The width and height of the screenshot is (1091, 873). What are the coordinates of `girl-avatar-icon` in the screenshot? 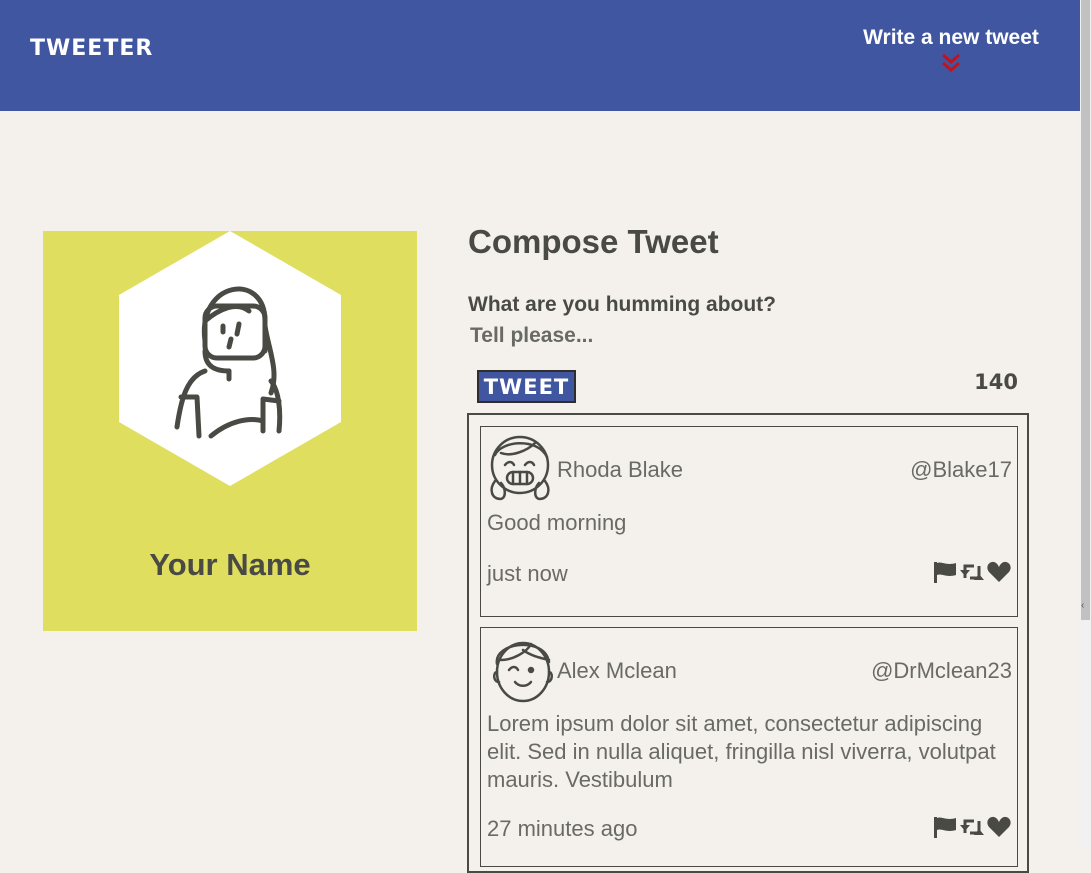 It's located at (520, 468).